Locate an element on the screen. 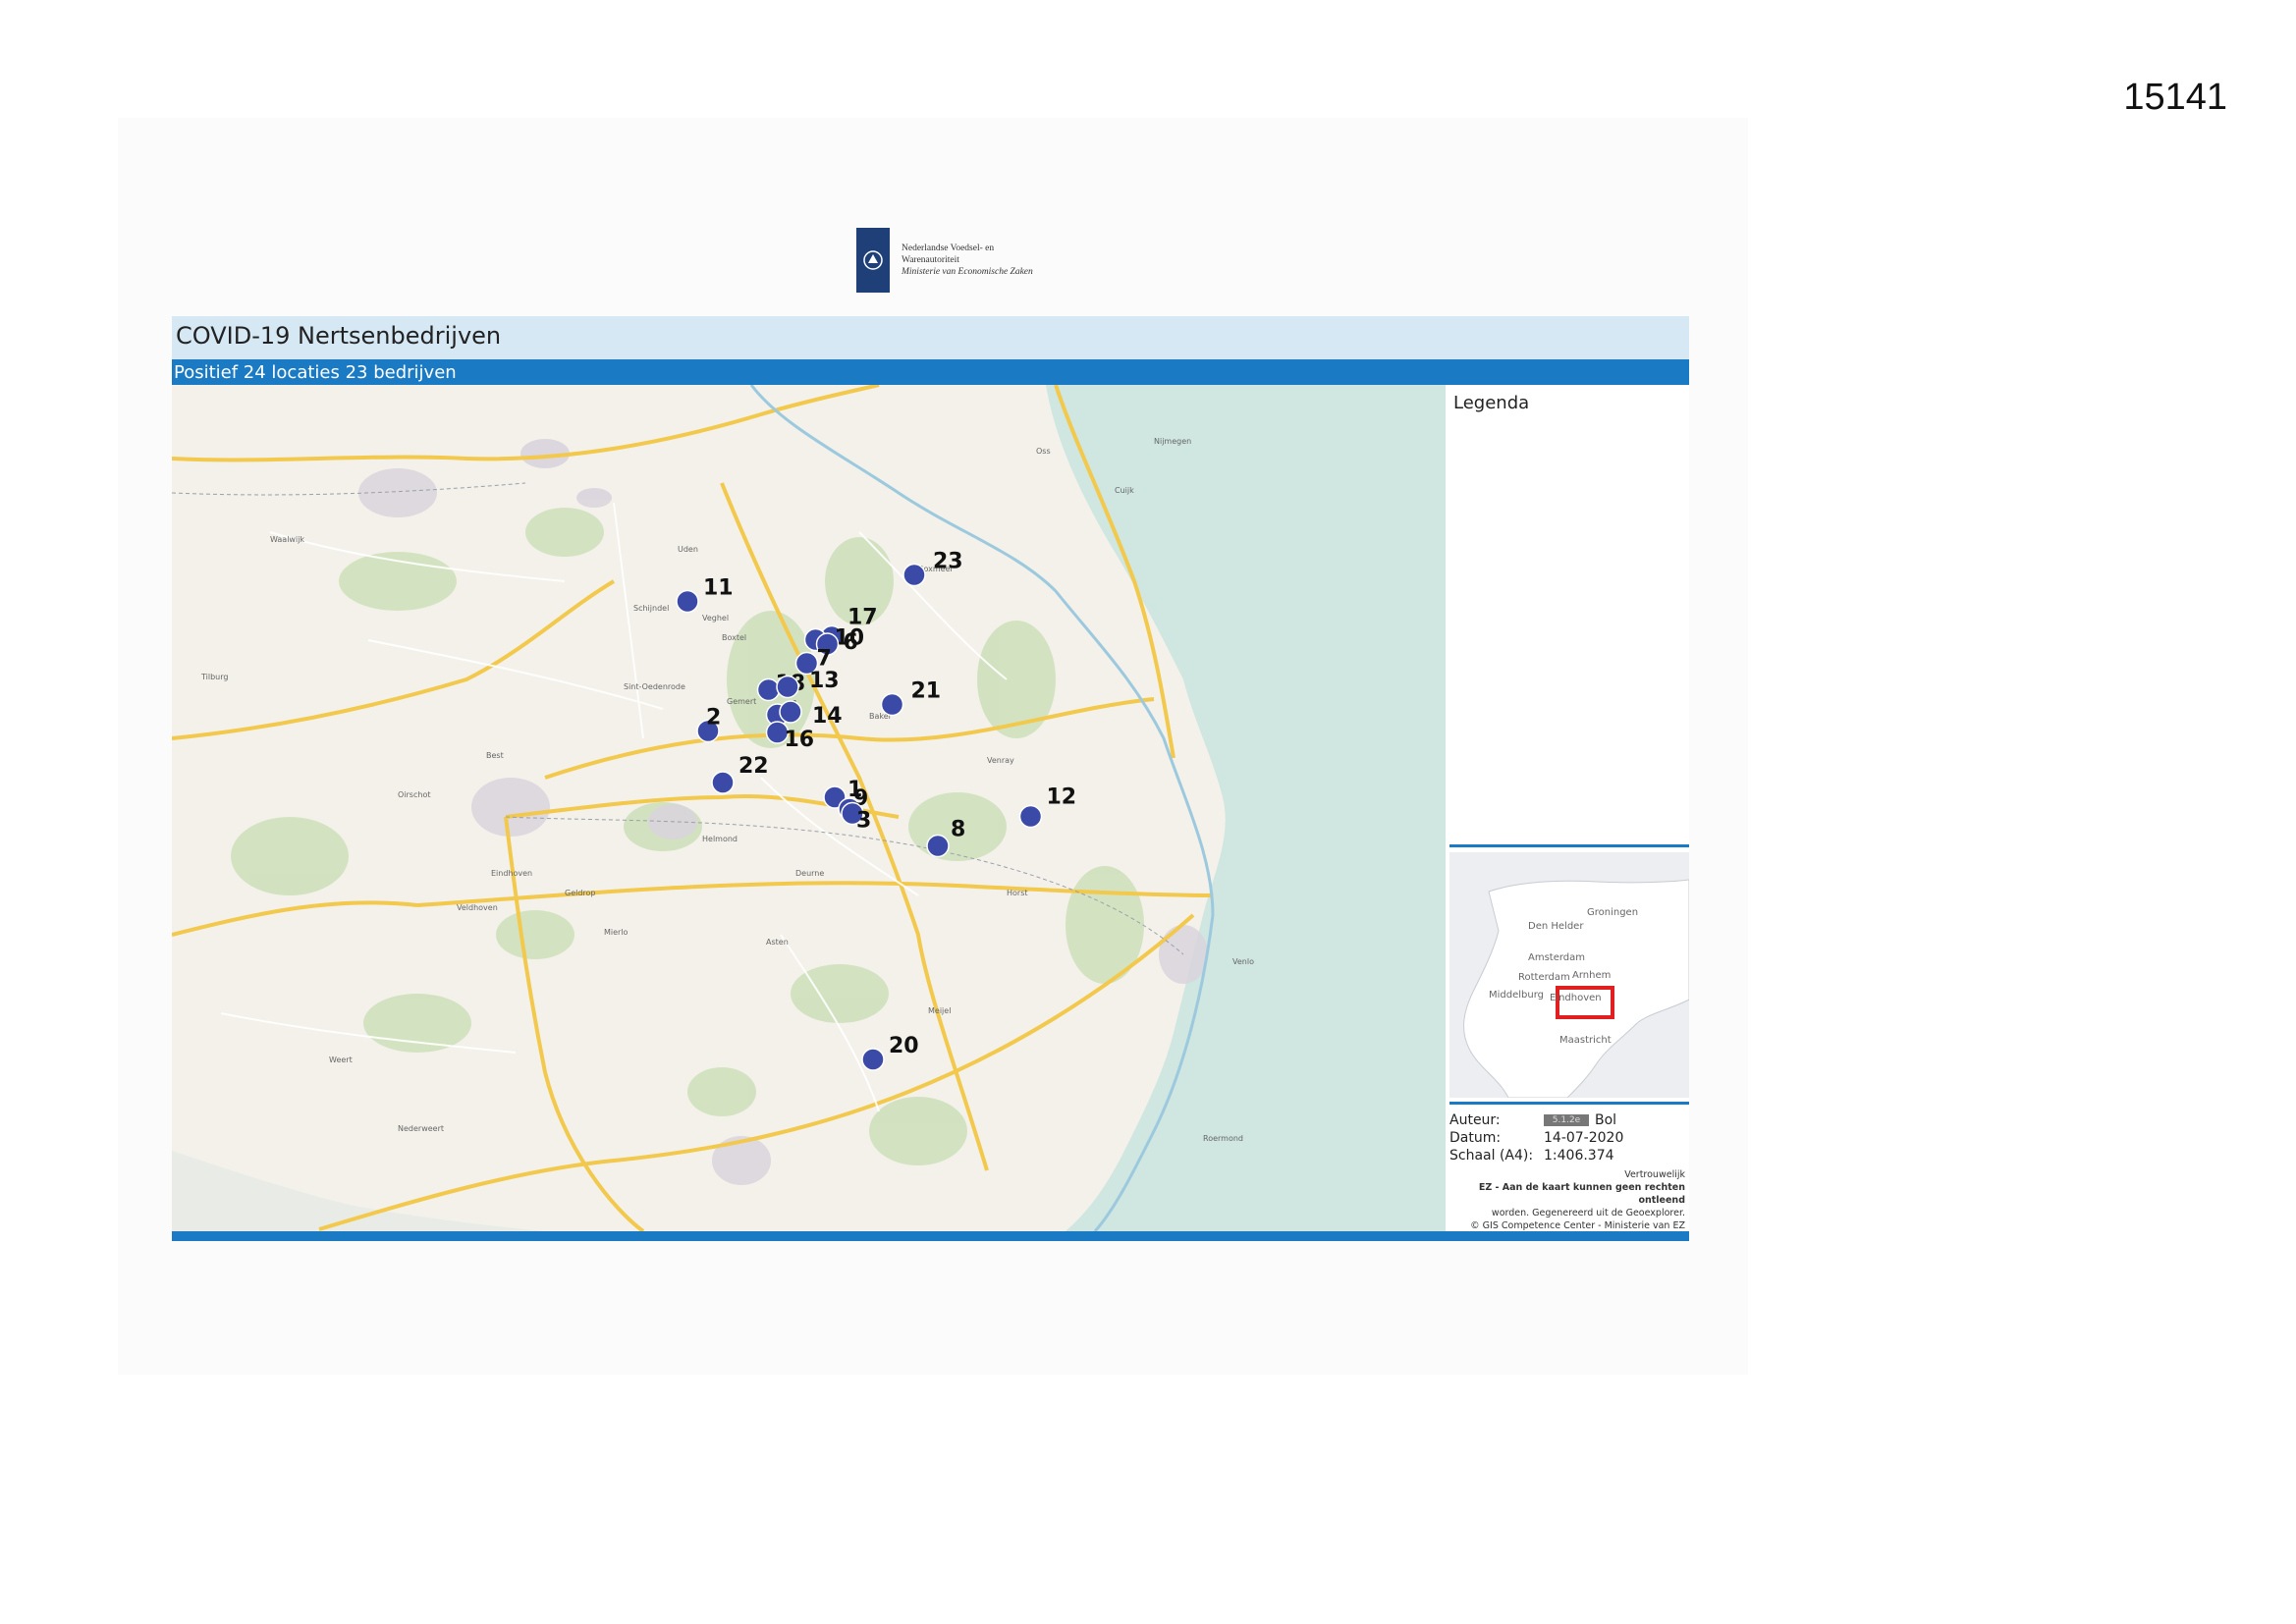 The width and height of the screenshot is (2296, 1624). scale-value: 1:406.374 is located at coordinates (1579, 1156).